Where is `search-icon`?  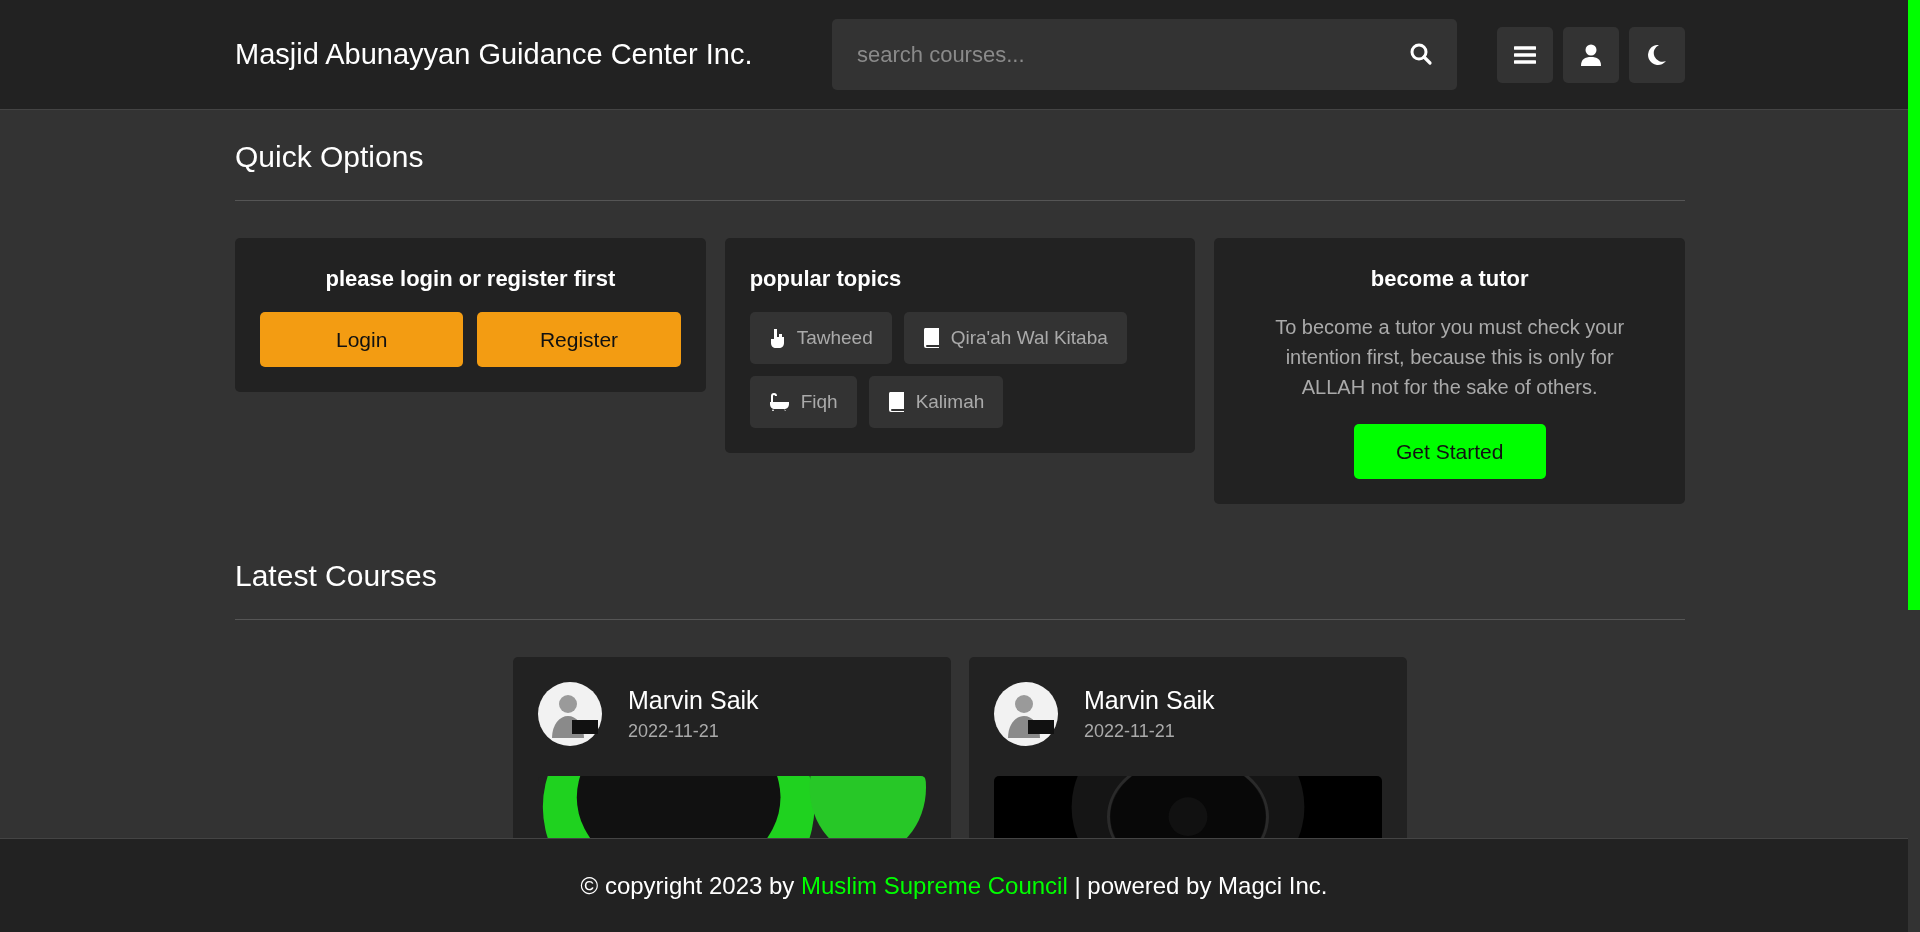
search-icon is located at coordinates (1421, 54).